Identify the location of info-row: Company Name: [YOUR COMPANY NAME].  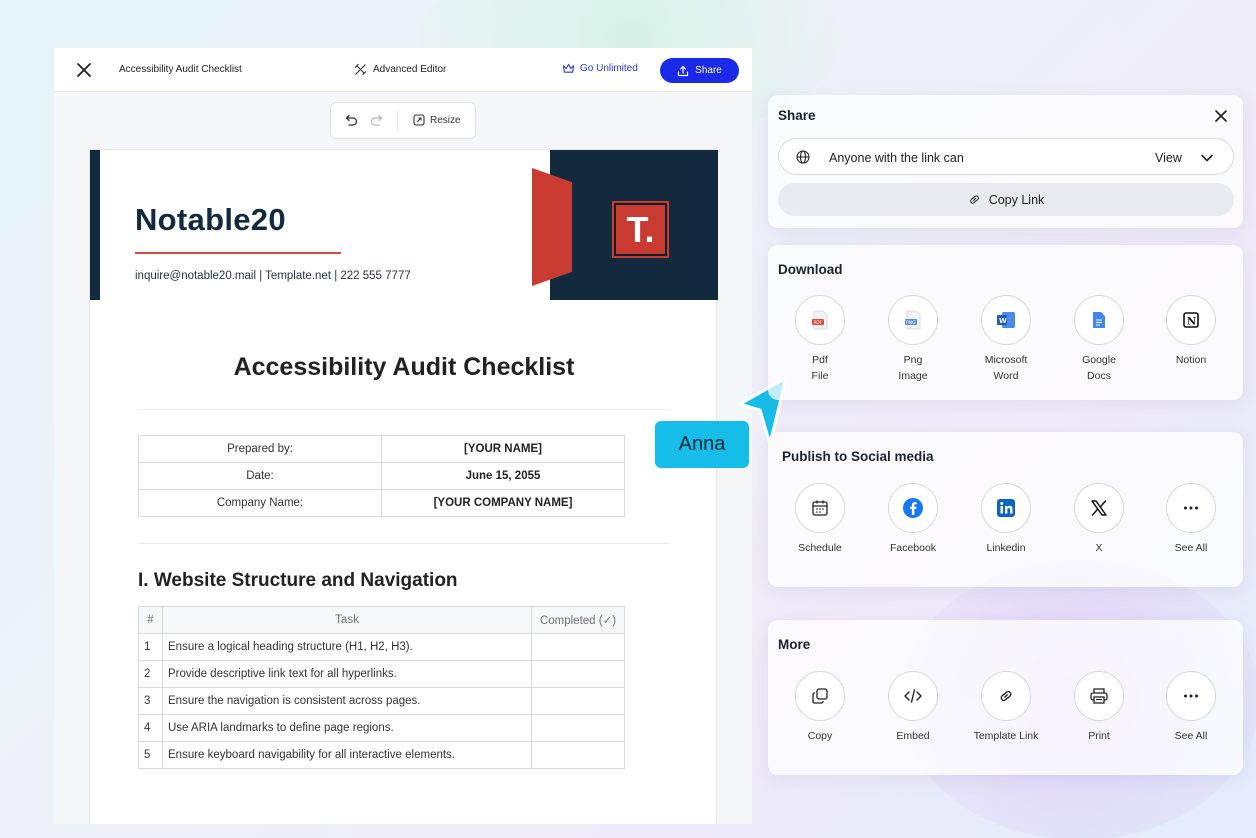
(381, 503).